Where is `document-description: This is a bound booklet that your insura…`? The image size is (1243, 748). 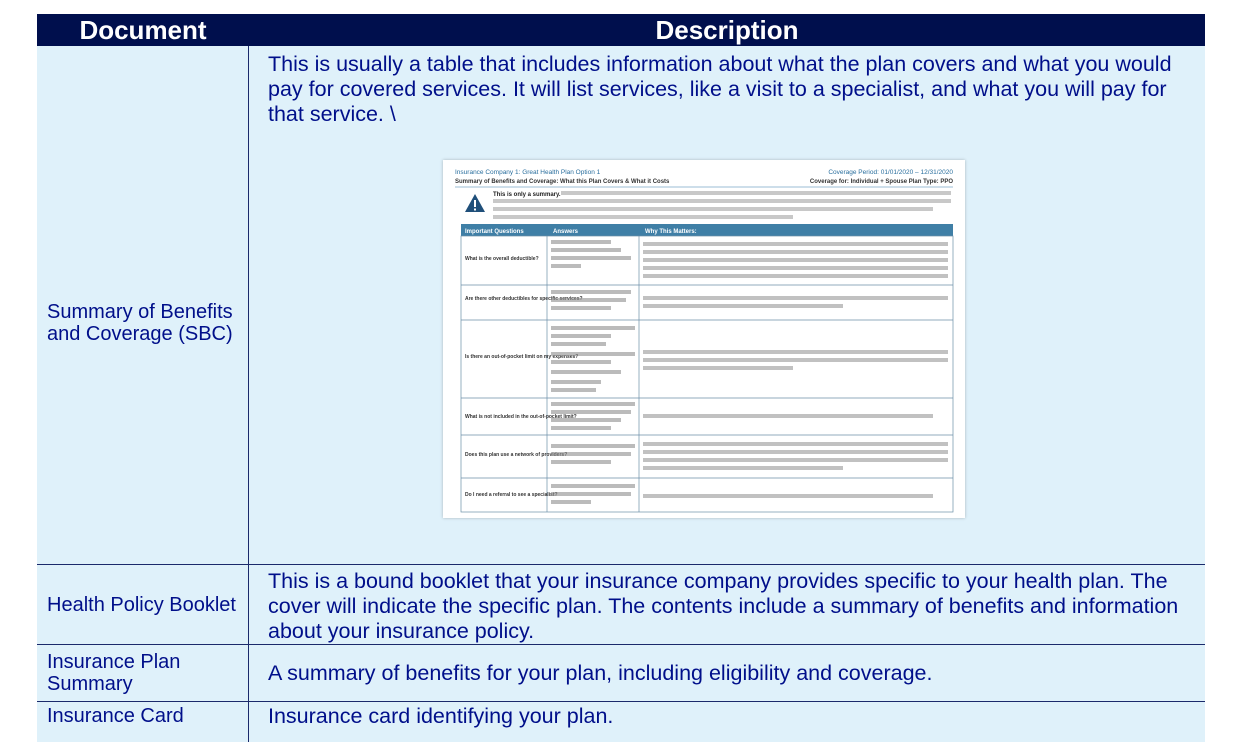
document-description: This is a bound booklet that your insura… is located at coordinates (723, 606).